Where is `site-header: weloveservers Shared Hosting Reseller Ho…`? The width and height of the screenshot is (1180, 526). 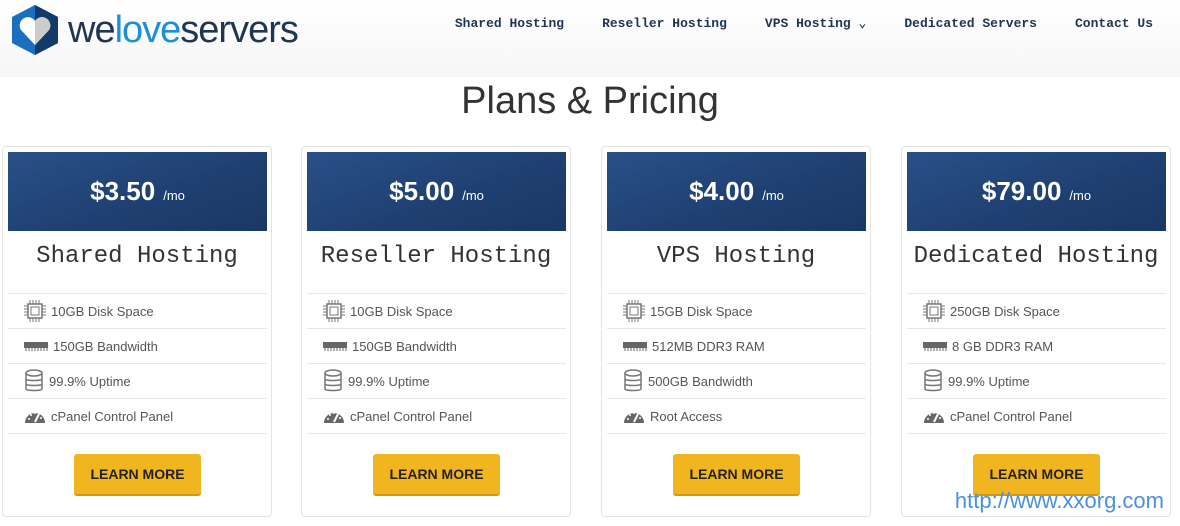 site-header: weloveservers Shared Hosting Reseller Ho… is located at coordinates (590, 38).